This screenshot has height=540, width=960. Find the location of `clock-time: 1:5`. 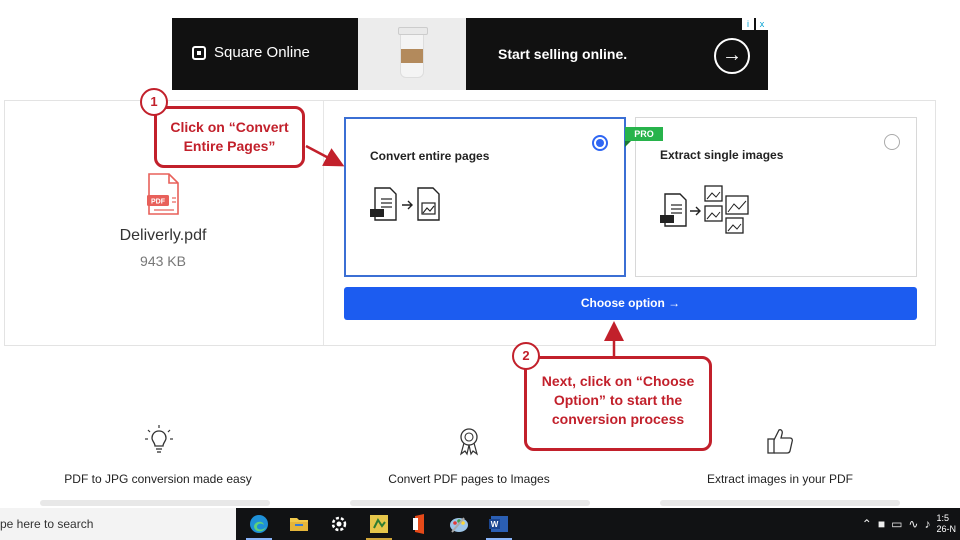

clock-time: 1:5 is located at coordinates (942, 518).